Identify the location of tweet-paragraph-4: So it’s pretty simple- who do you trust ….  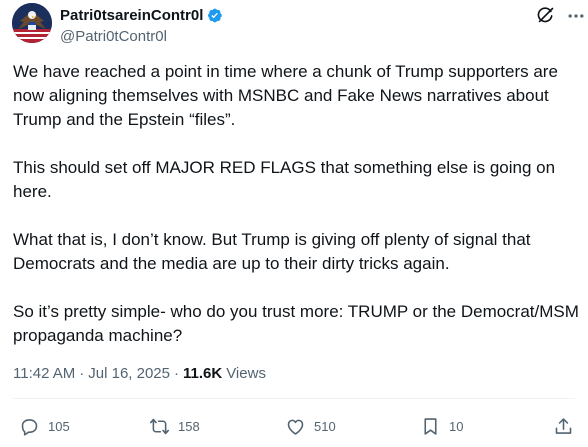
(296, 323).